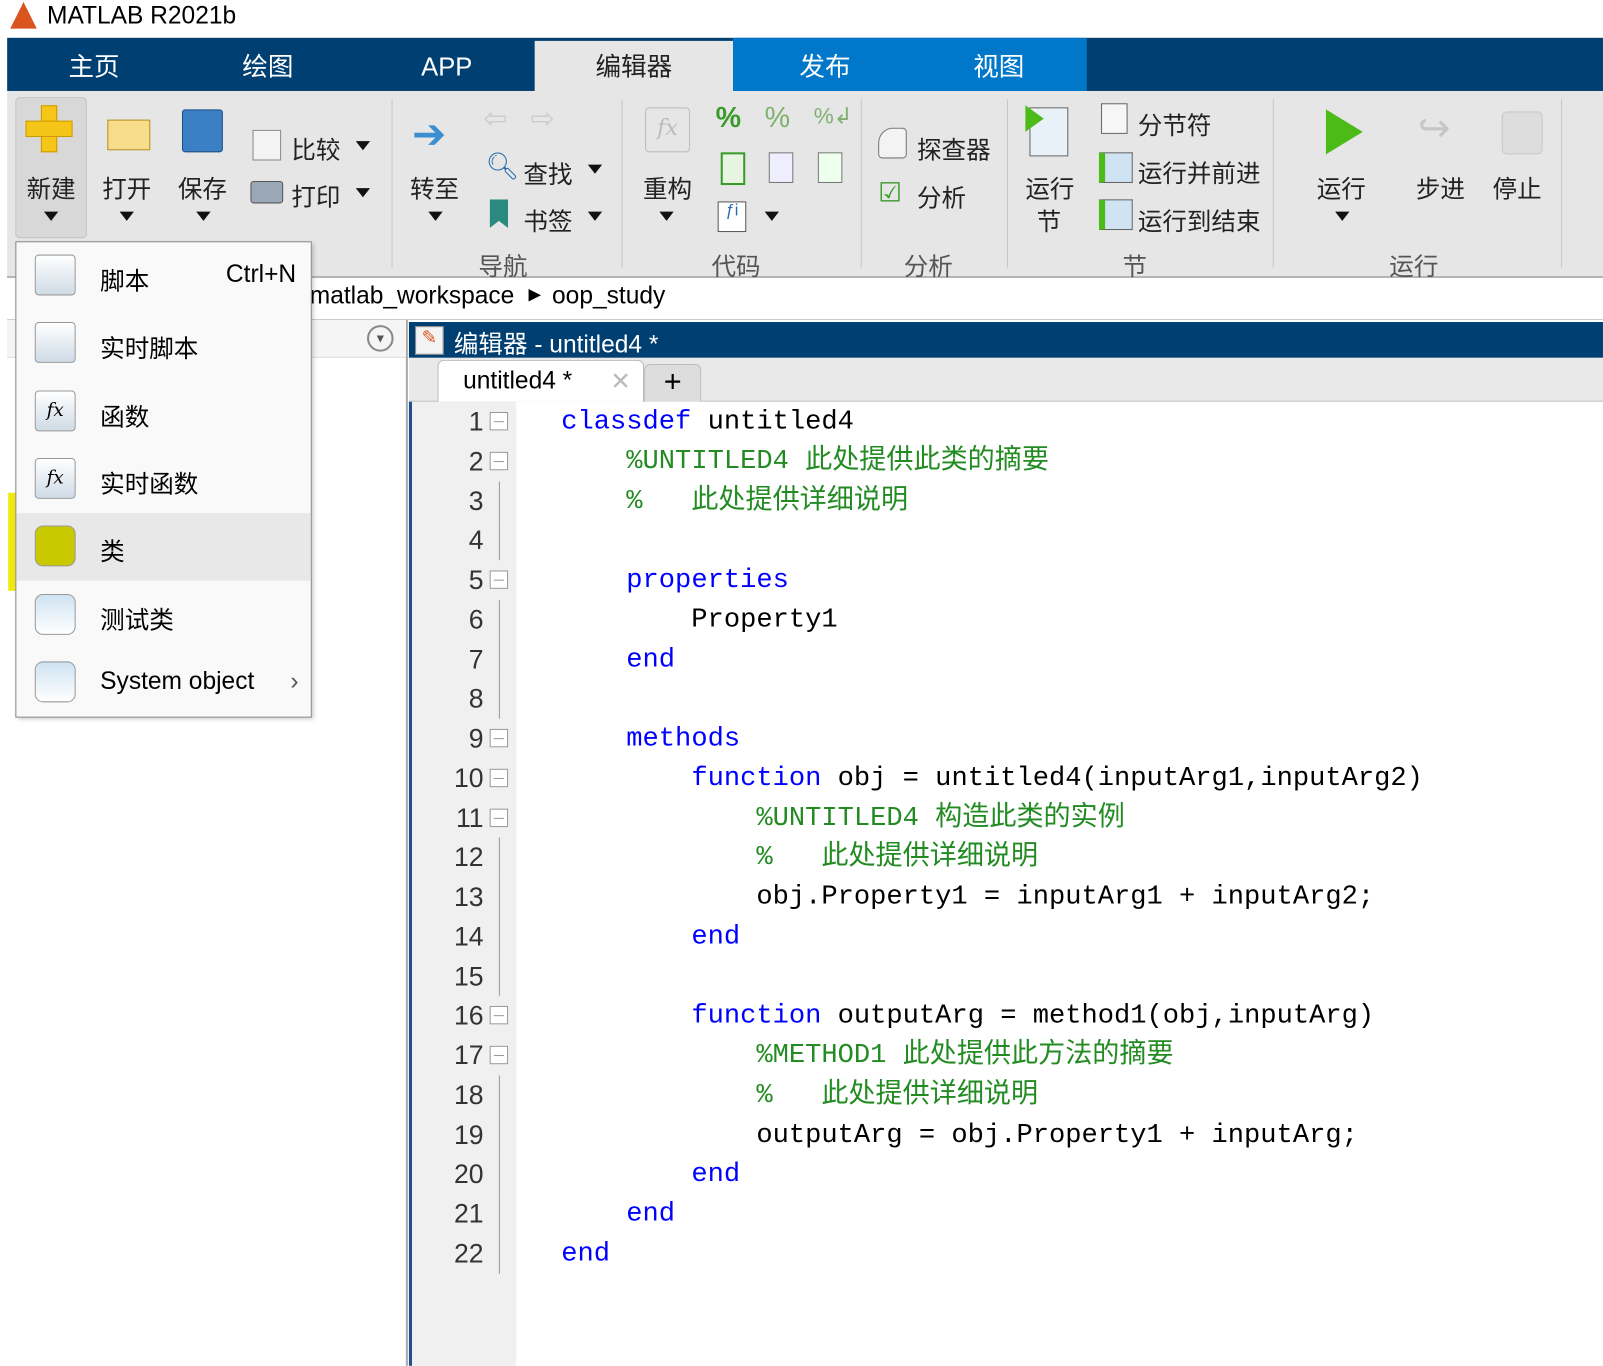 This screenshot has height=1366, width=1603. What do you see at coordinates (959, 1135) in the screenshot?
I see `code-line: outputArg = obj.Property1 + inputArg;` at bounding box center [959, 1135].